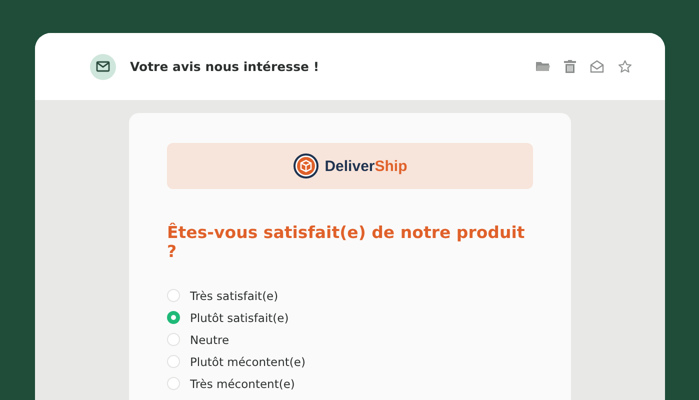  I want to click on open-envelope-icon, so click(597, 66).